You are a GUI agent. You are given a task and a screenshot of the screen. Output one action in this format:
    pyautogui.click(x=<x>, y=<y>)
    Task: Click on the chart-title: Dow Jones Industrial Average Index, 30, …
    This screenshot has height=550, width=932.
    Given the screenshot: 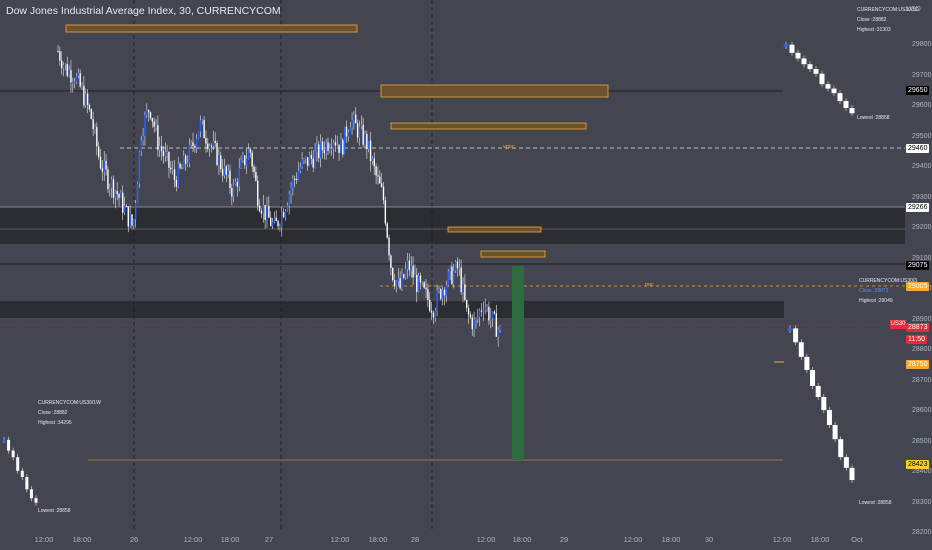 What is the action you would take?
    pyautogui.click(x=143, y=11)
    